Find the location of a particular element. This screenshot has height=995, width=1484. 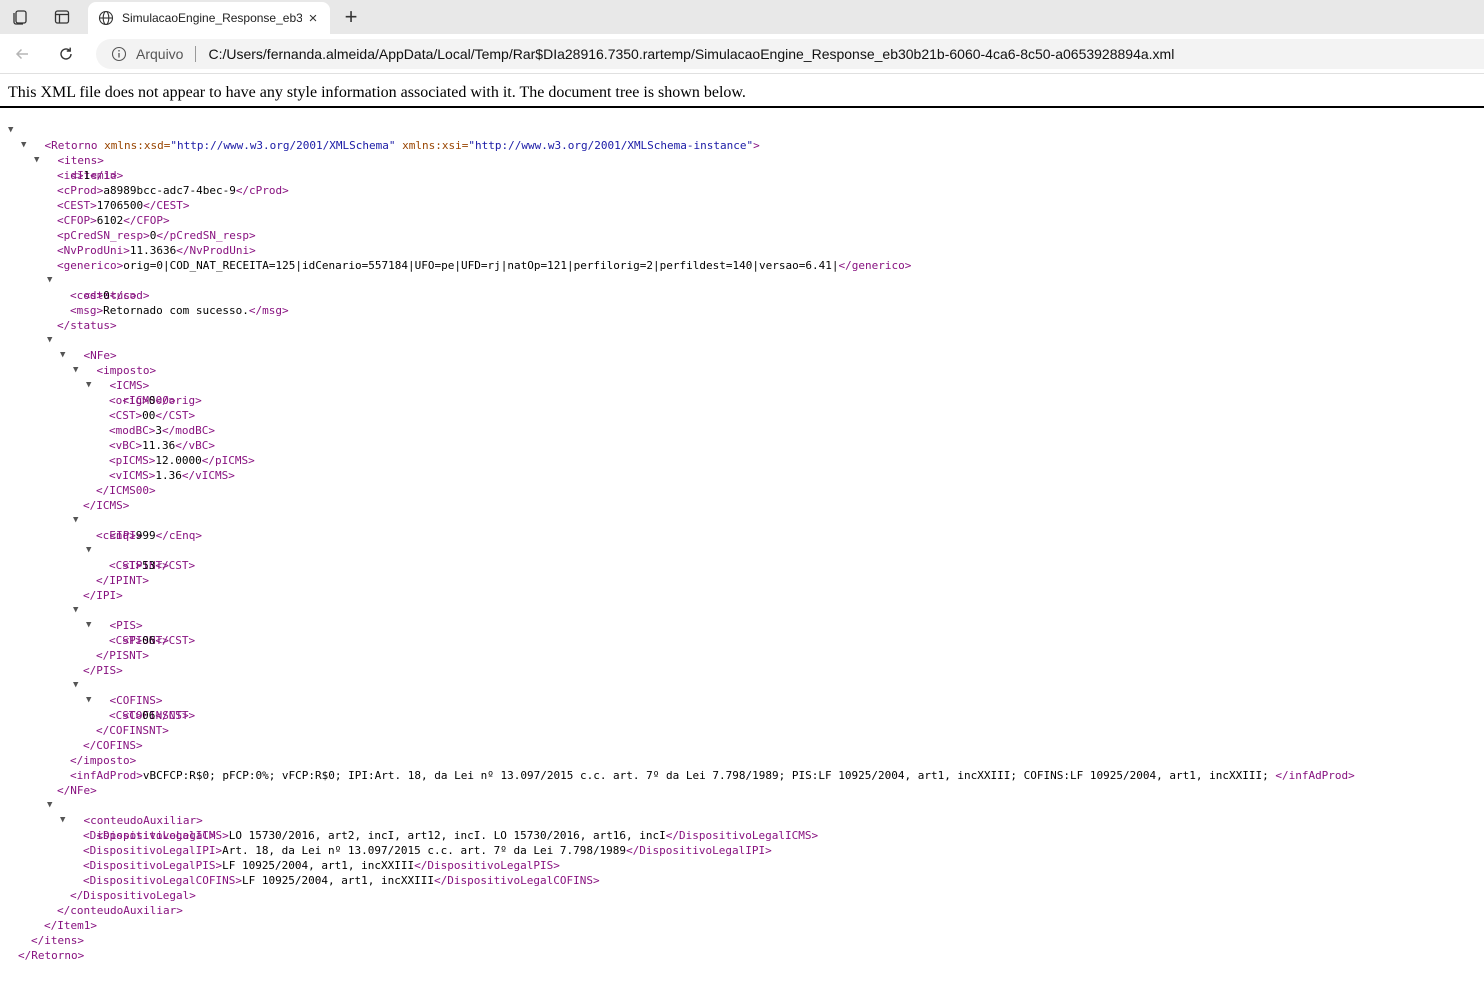

xml-line-item1: ▼ <Item1> is located at coordinates (681, 167).